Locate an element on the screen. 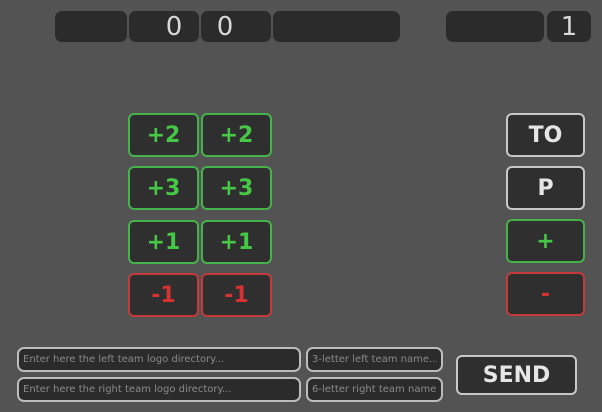 This screenshot has height=412, width=602. left-logo-directory-input is located at coordinates (159, 359).